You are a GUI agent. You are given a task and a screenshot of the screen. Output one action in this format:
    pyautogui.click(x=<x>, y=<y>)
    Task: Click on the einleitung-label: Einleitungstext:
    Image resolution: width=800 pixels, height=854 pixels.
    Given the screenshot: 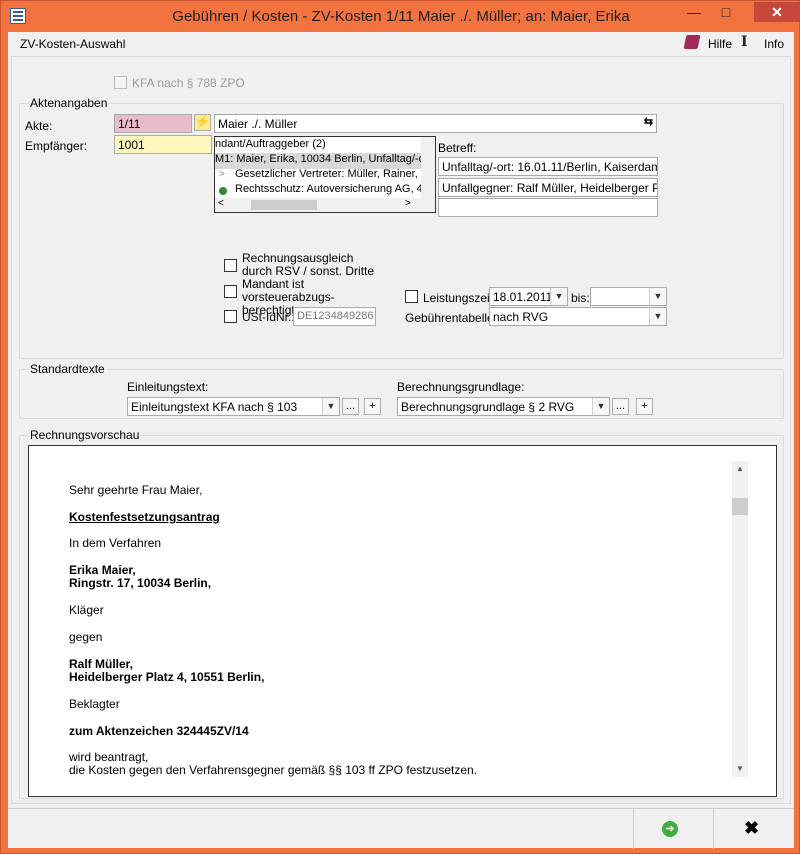 What is the action you would take?
    pyautogui.click(x=168, y=387)
    